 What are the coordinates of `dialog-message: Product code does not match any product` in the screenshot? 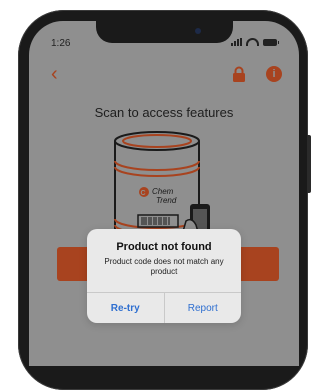 It's located at (164, 266).